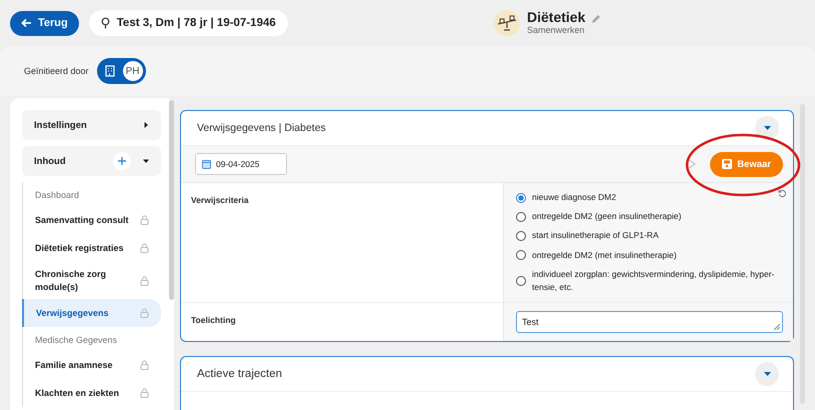  What do you see at coordinates (91, 161) in the screenshot?
I see `sidebar-section: Inhoud` at bounding box center [91, 161].